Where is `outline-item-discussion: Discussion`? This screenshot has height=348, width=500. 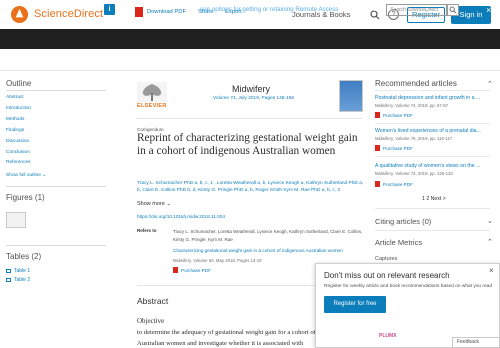
outline-item-discussion: Discussion is located at coordinates (17, 141).